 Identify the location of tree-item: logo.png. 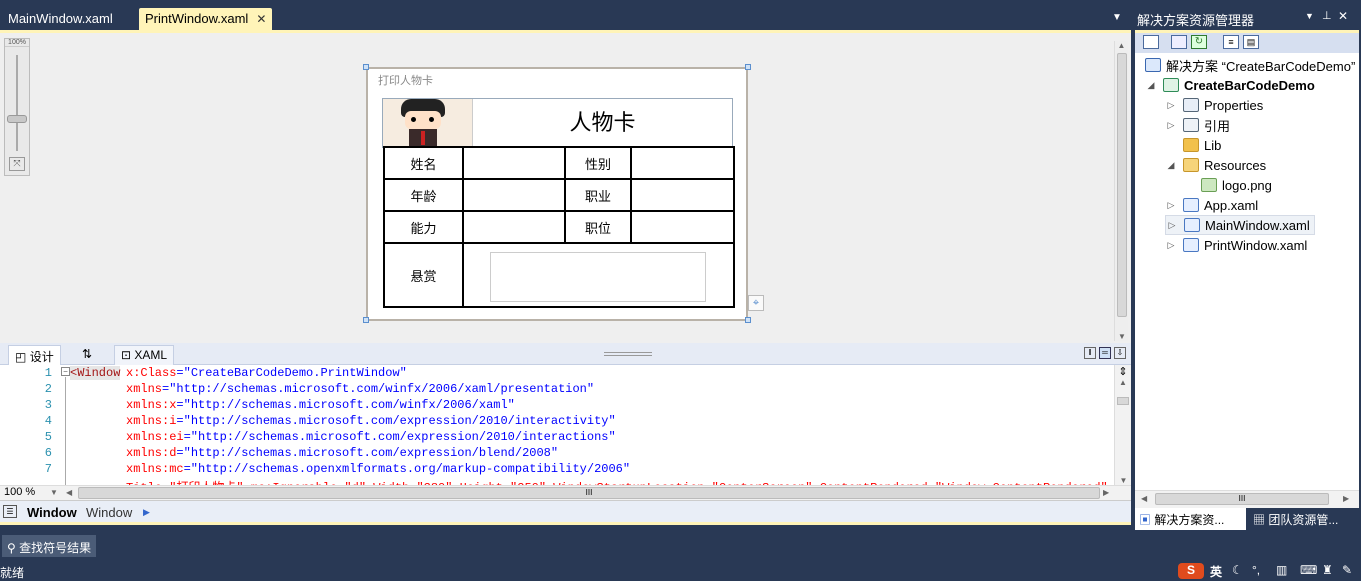
(1227, 185).